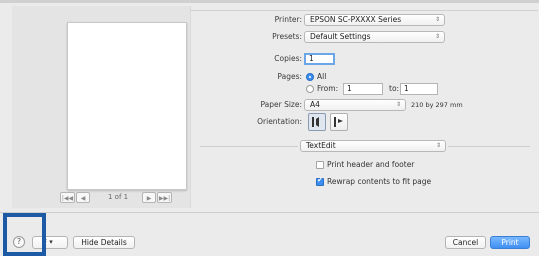 This screenshot has width=539, height=256. I want to click on section-popup-value: TextEdit, so click(321, 145).